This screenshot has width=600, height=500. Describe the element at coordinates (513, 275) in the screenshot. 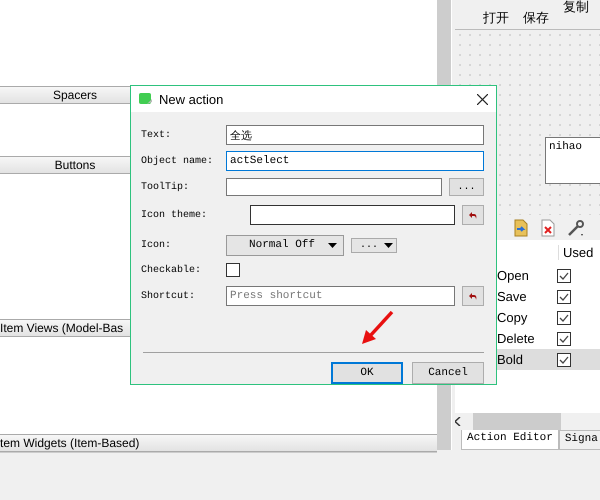

I see `action-name: Open` at that location.